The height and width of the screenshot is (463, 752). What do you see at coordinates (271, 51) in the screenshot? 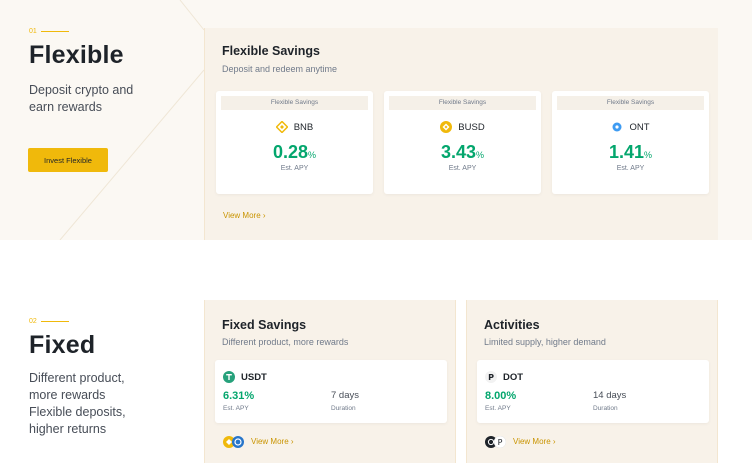
I see `panel-title: Flexible Savings` at bounding box center [271, 51].